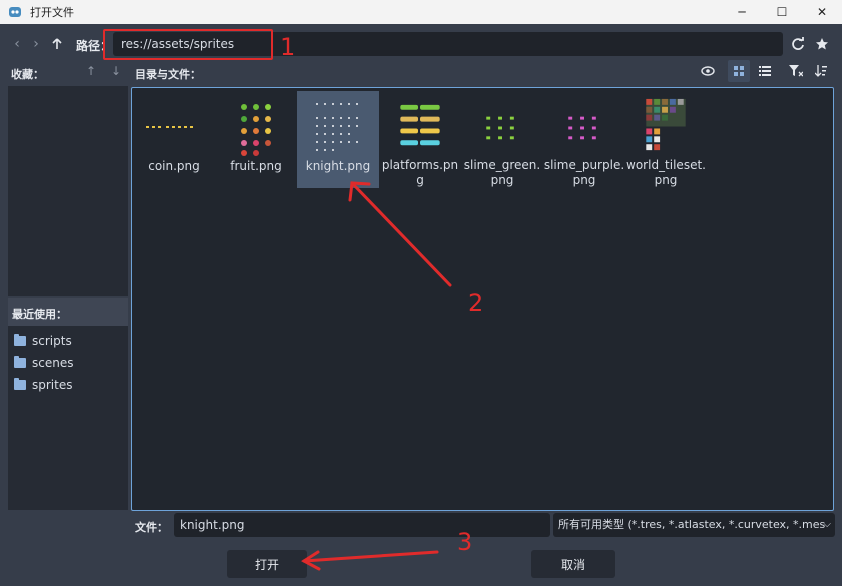 This screenshot has height=586, width=842. What do you see at coordinates (822, 44) in the screenshot?
I see `favorite-star-icon` at bounding box center [822, 44].